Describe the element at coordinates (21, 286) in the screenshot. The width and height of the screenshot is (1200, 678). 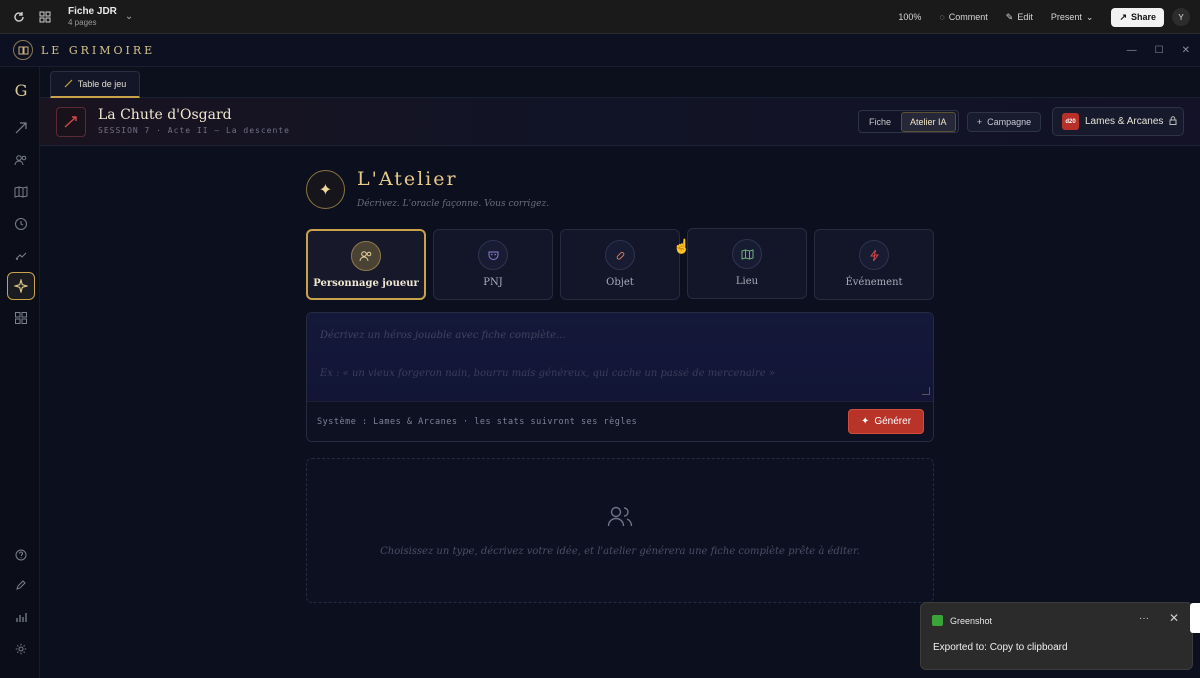
I see `sparkle-icon` at that location.